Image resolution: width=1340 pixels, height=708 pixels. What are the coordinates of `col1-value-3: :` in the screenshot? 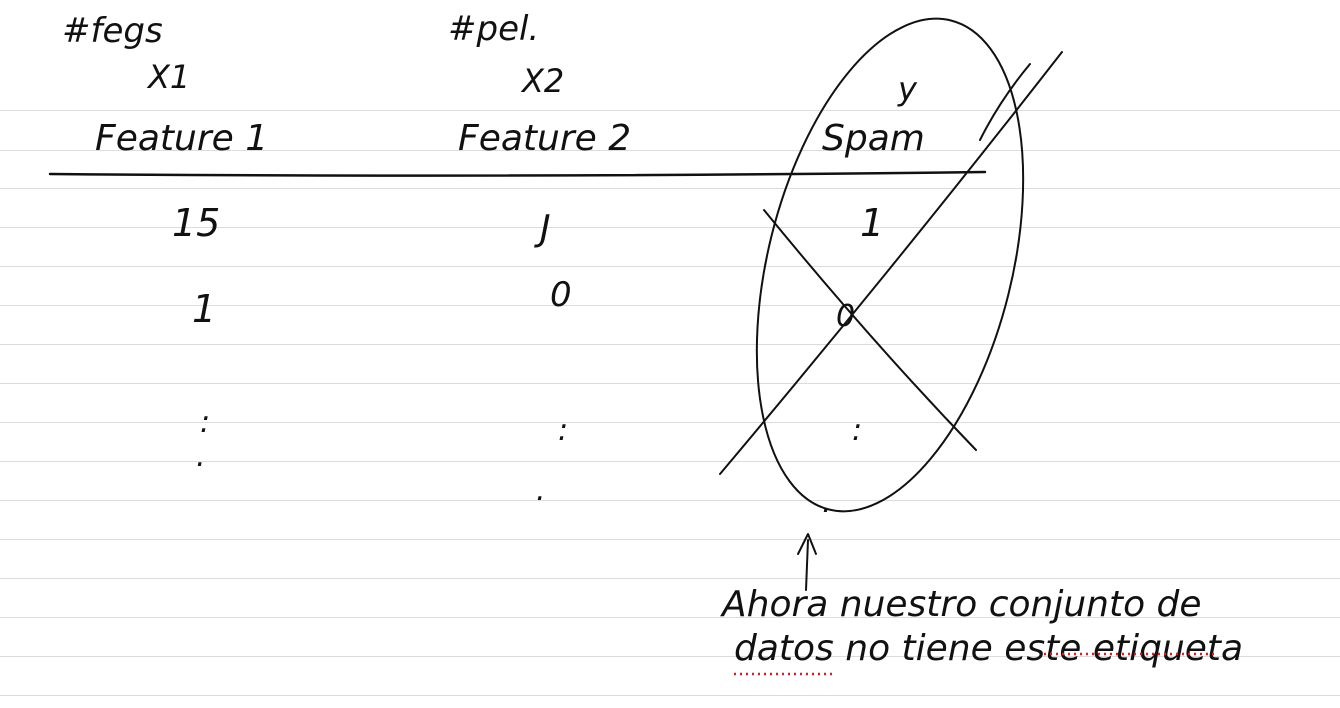 It's located at (205, 422).